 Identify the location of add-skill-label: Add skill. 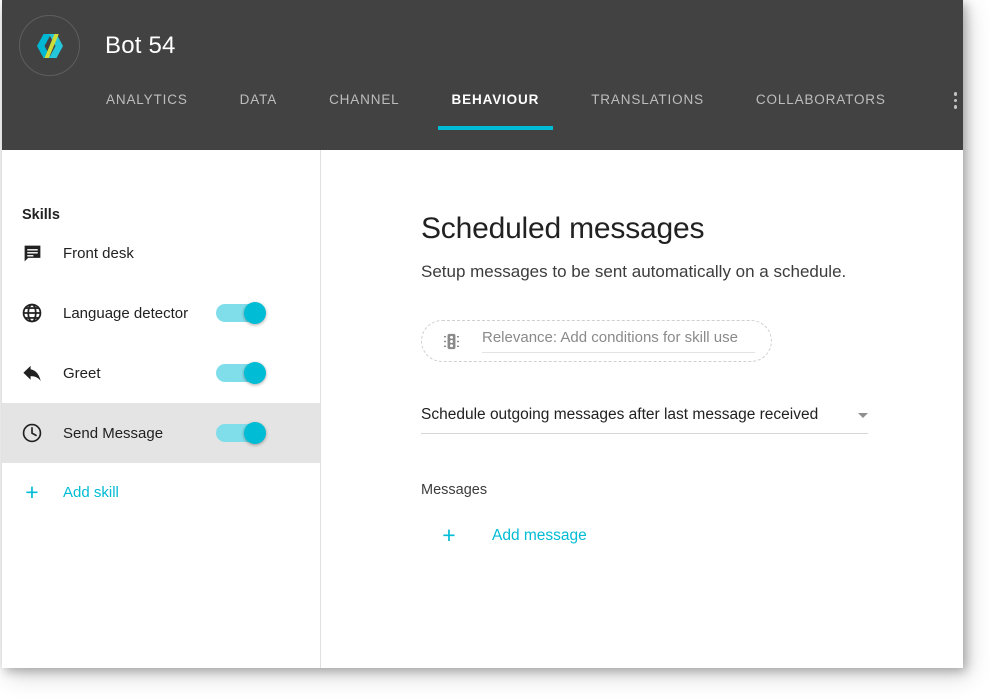
(91, 492).